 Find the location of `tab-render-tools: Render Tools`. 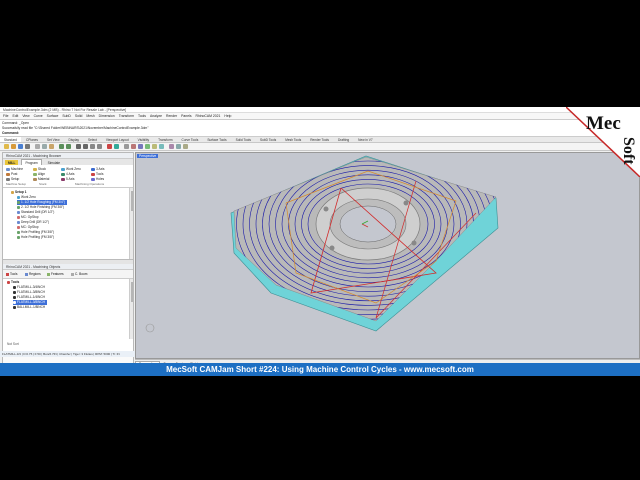

tab-render-tools: Render Tools is located at coordinates (319, 139).